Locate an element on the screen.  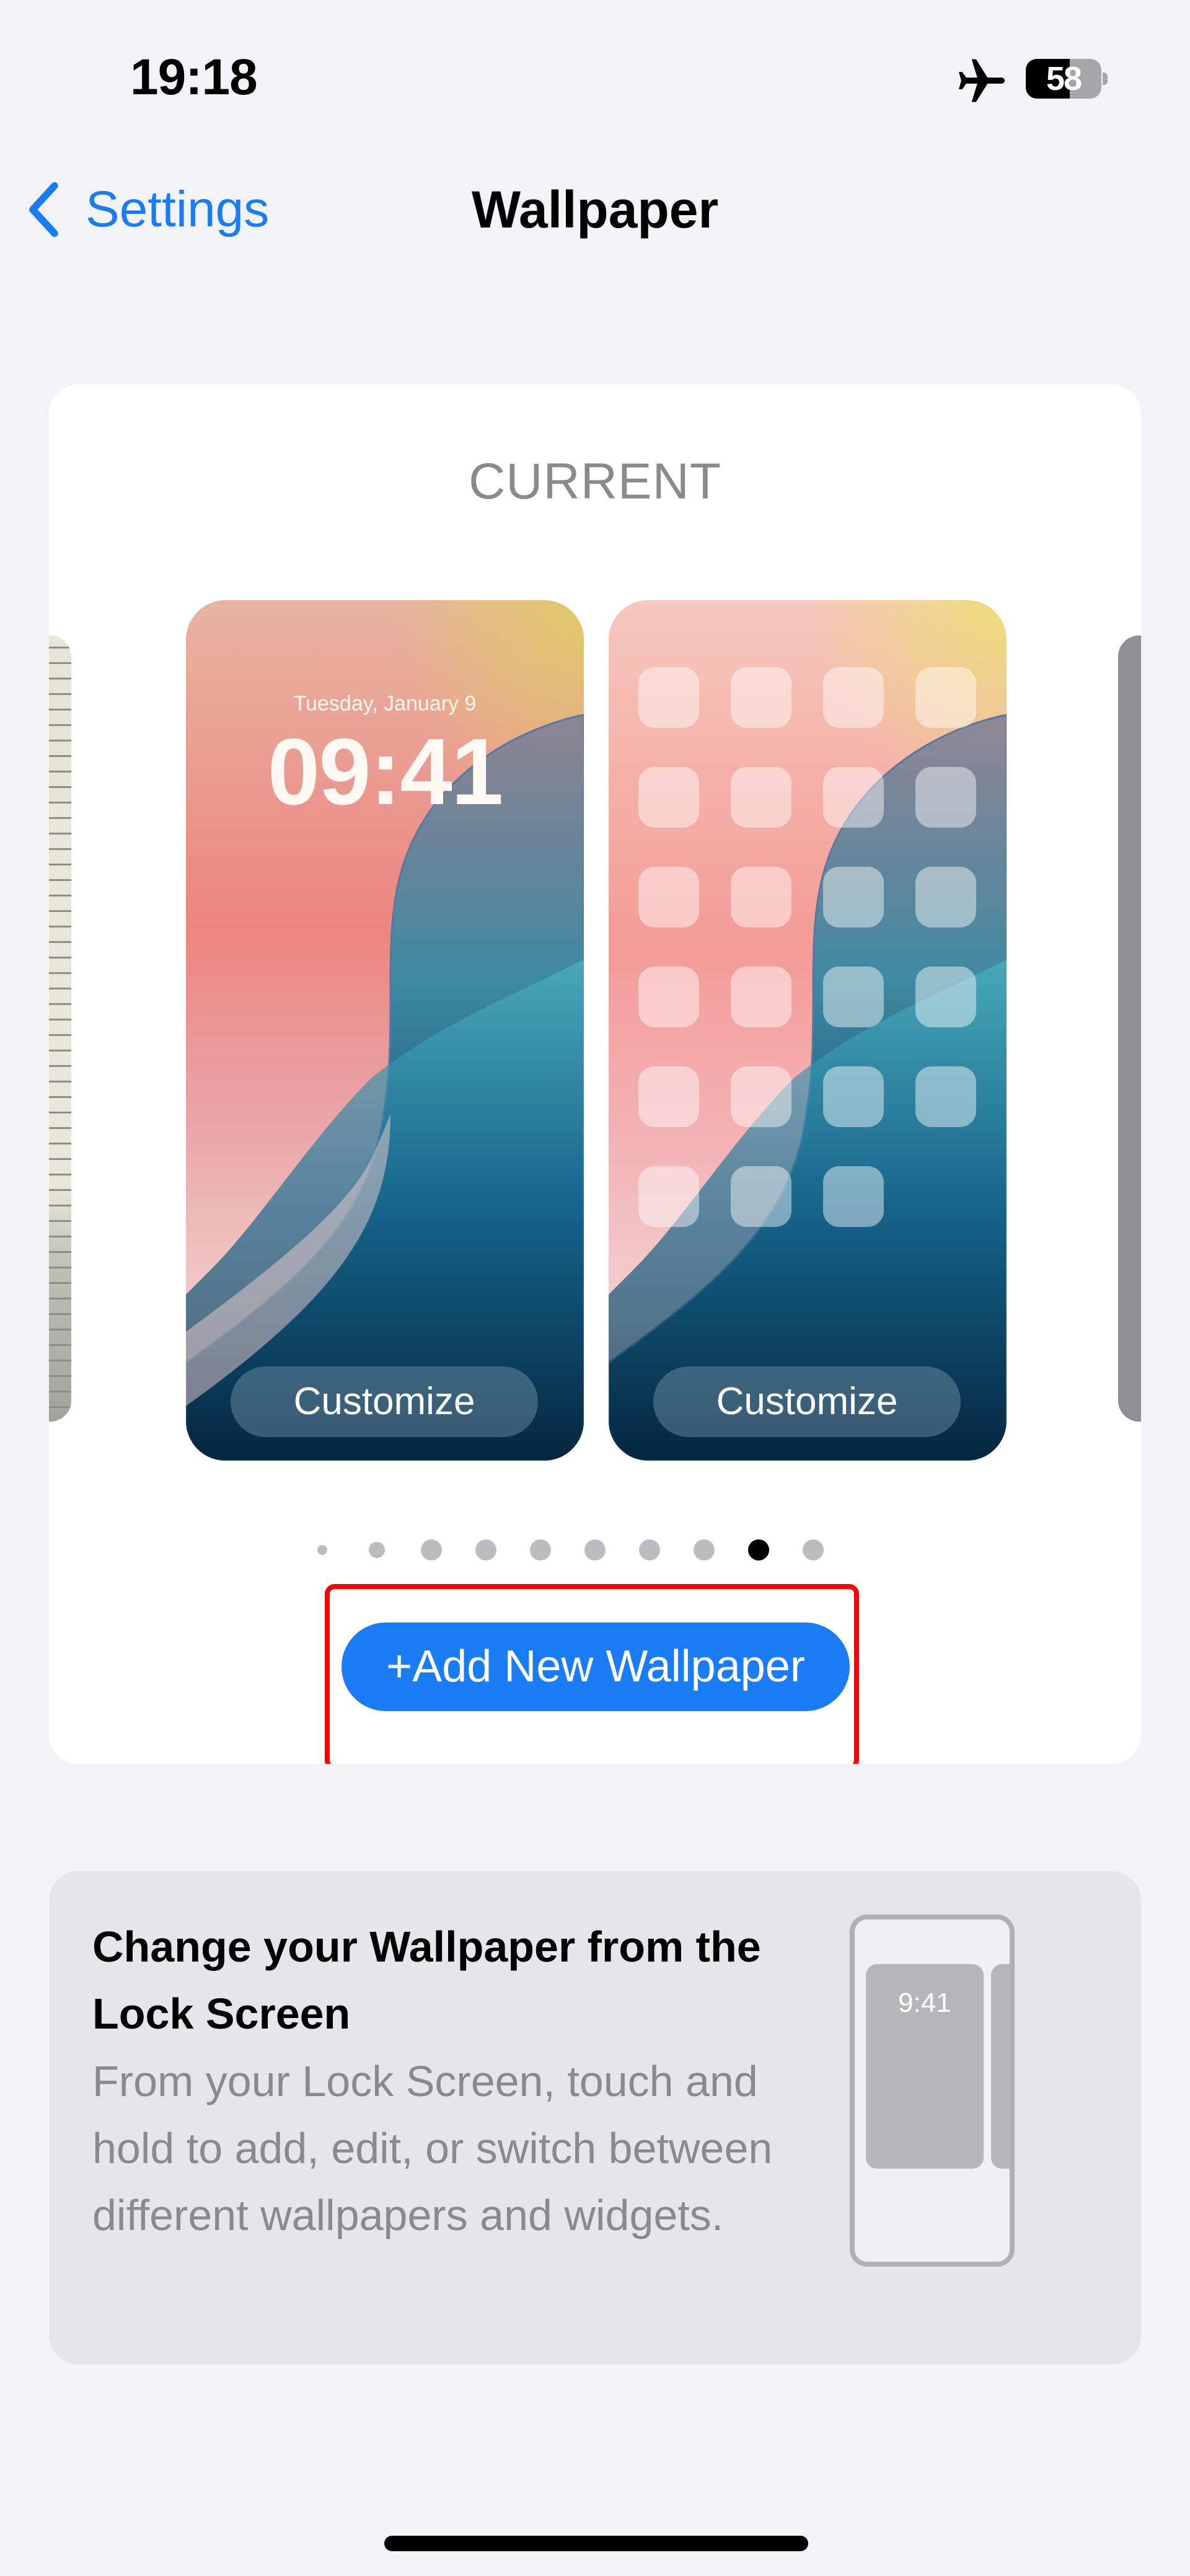
airplane-icon is located at coordinates (982, 80).